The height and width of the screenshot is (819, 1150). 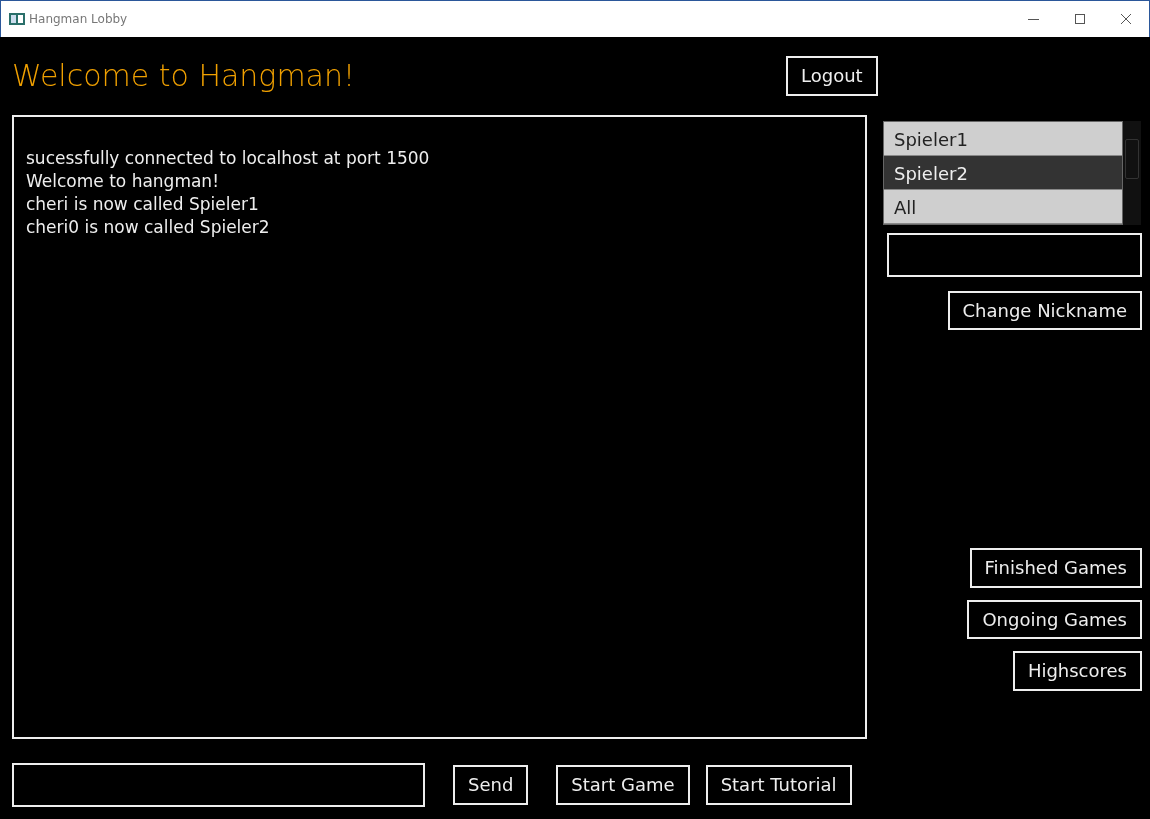 I want to click on change-nickname-button: Change Nickname, so click(x=1044, y=311).